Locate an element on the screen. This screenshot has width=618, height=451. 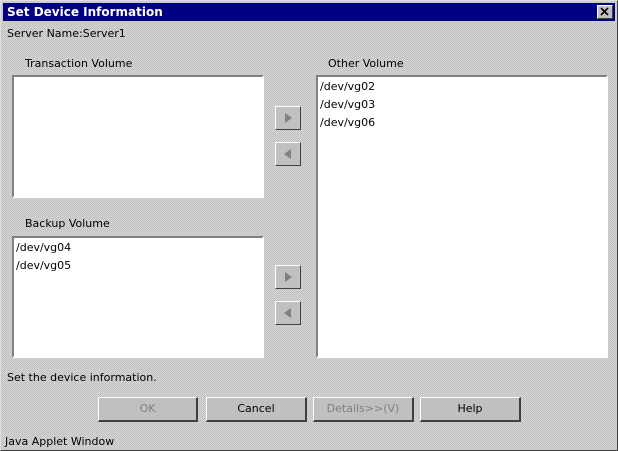
other-volume-label: Other Volume is located at coordinates (366, 63).